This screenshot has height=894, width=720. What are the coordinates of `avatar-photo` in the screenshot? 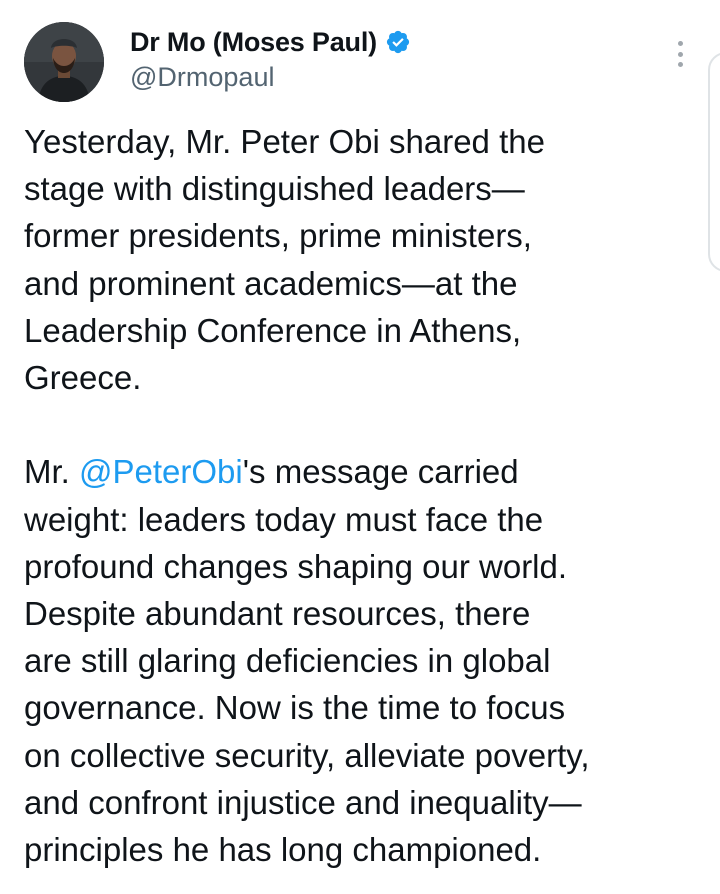 It's located at (64, 62).